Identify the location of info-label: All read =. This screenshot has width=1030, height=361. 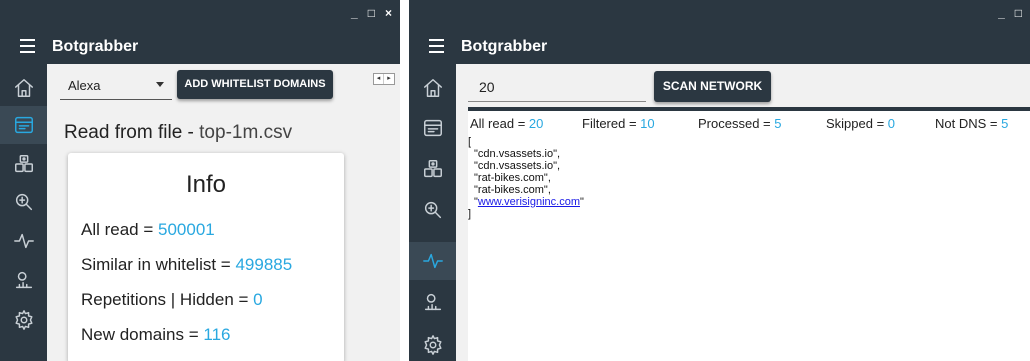
(120, 229).